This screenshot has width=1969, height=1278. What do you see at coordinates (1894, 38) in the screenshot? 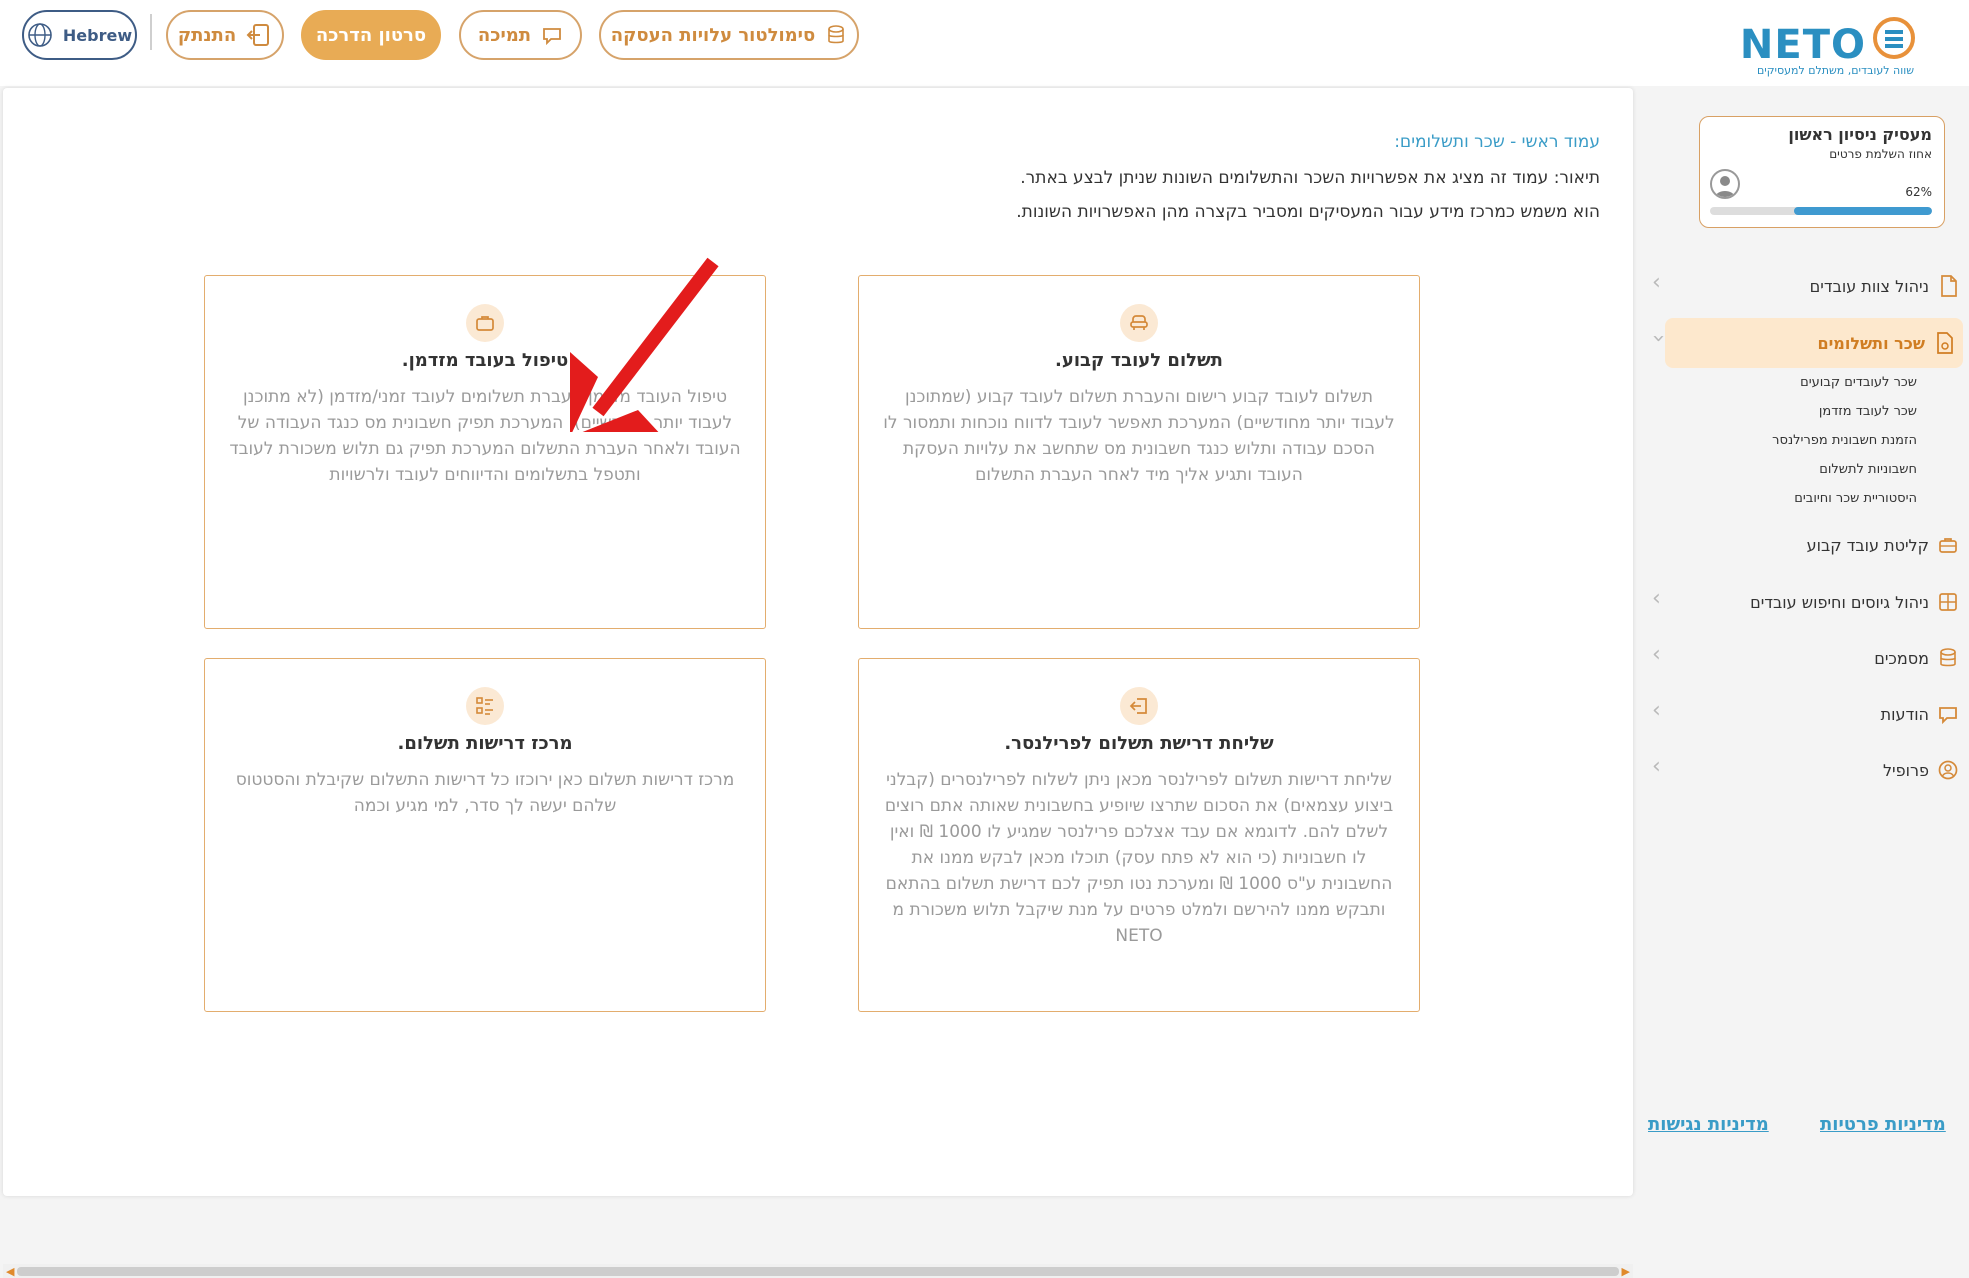
I see `logo-icon` at bounding box center [1894, 38].